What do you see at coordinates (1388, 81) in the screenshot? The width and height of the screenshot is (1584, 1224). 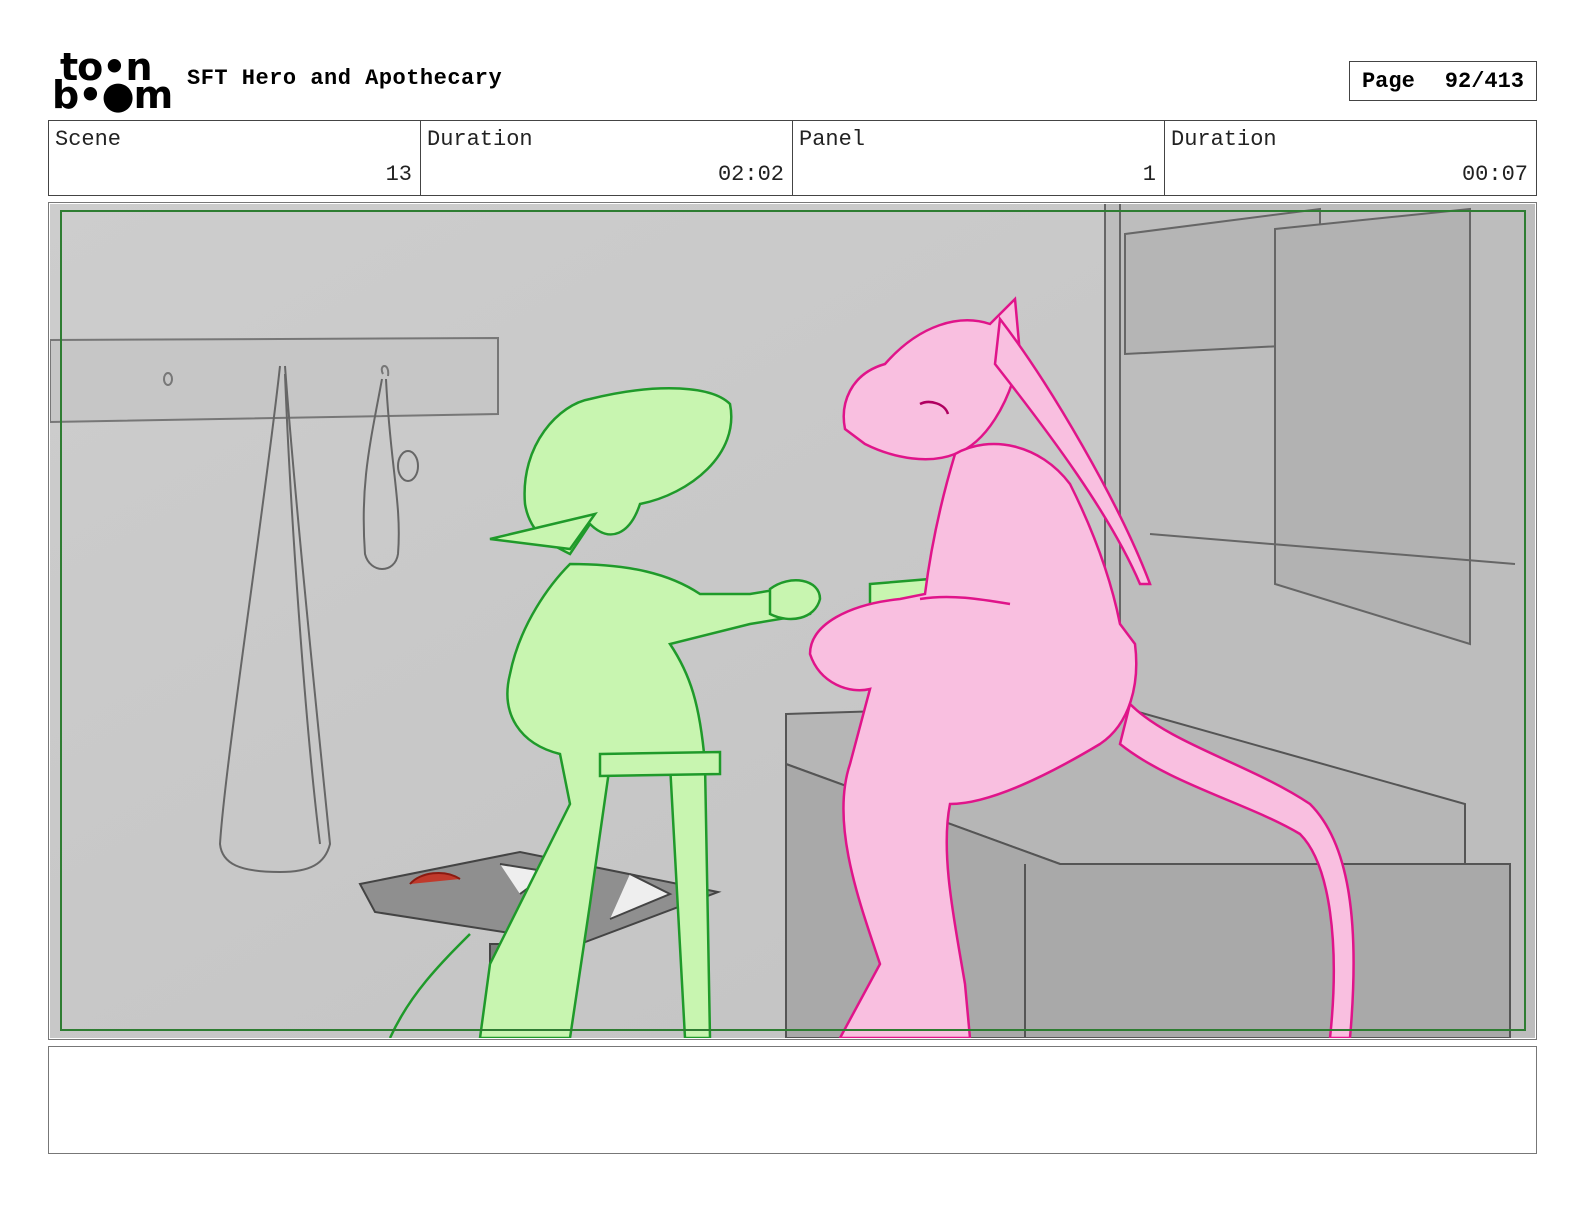 I see `page-label: Page` at bounding box center [1388, 81].